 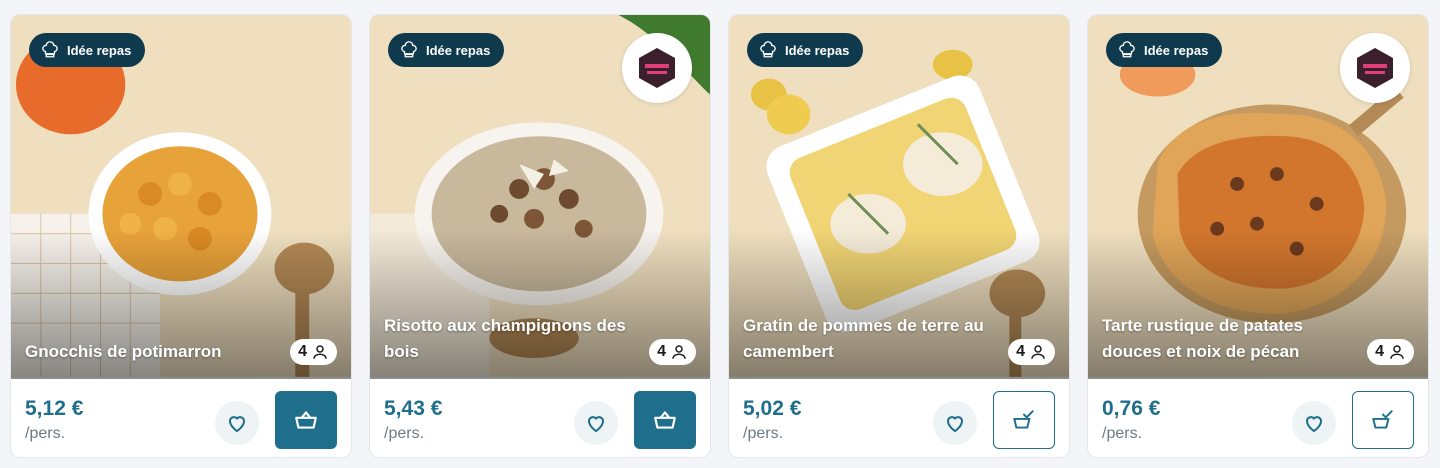 I want to click on recipe-title: Gratin de pommes de terre au camembert, so click(x=870, y=339).